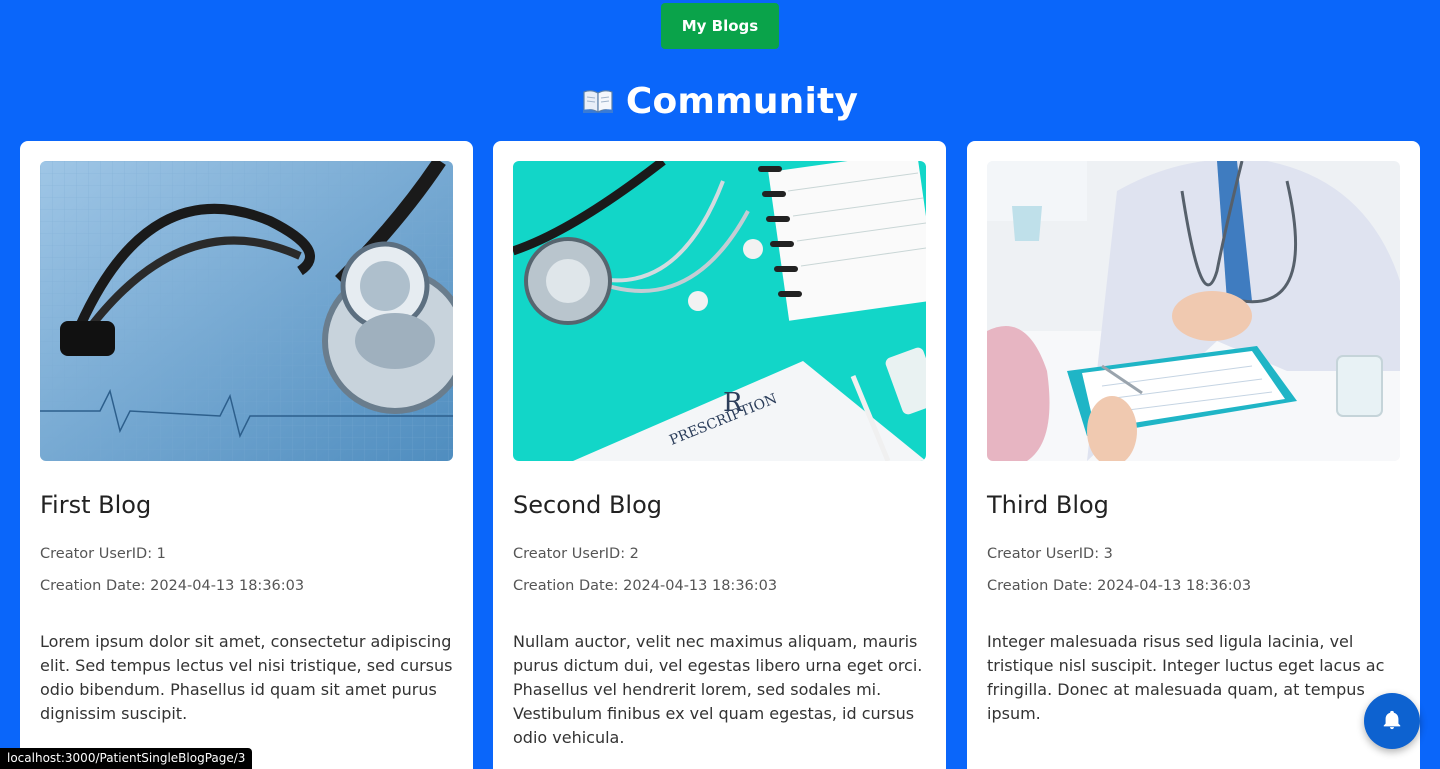 The image size is (1440, 769). I want to click on svg-text: R, so click(733, 403).